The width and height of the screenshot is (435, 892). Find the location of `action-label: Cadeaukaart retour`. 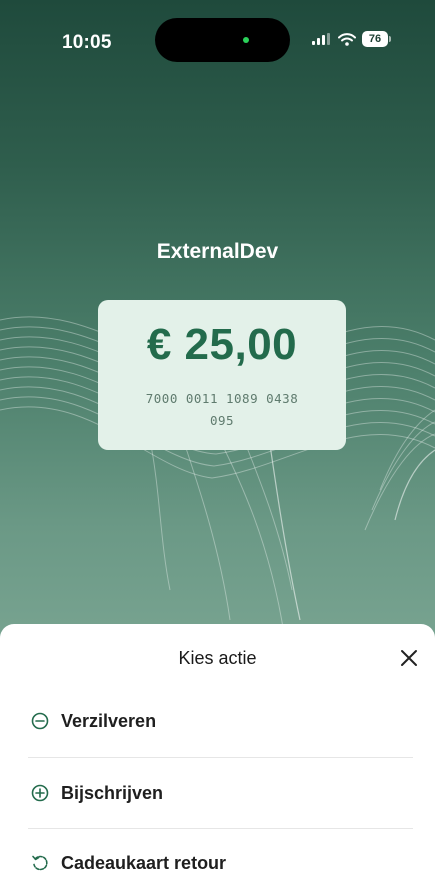

action-label: Cadeaukaart retour is located at coordinates (144, 862).